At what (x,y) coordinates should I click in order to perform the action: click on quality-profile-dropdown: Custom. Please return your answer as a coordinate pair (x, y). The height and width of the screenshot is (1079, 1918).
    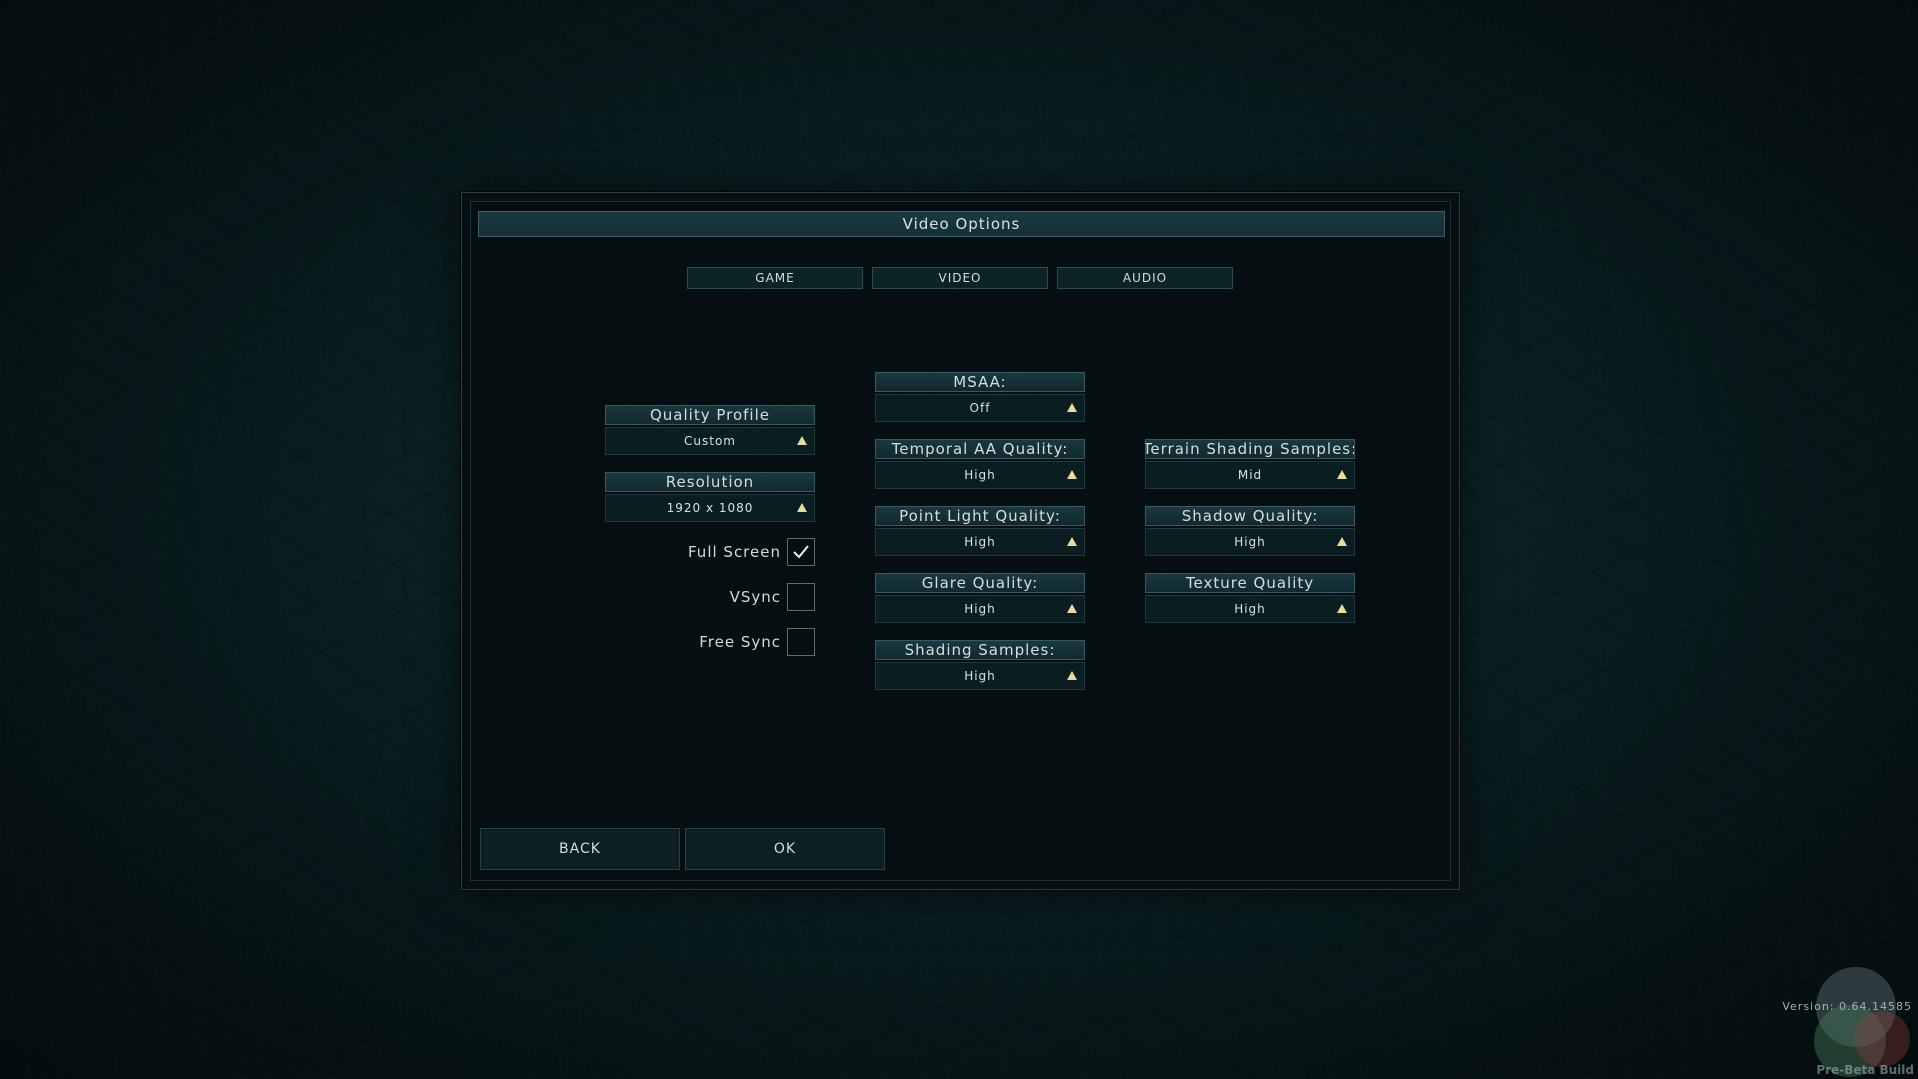
    Looking at the image, I should click on (710, 441).